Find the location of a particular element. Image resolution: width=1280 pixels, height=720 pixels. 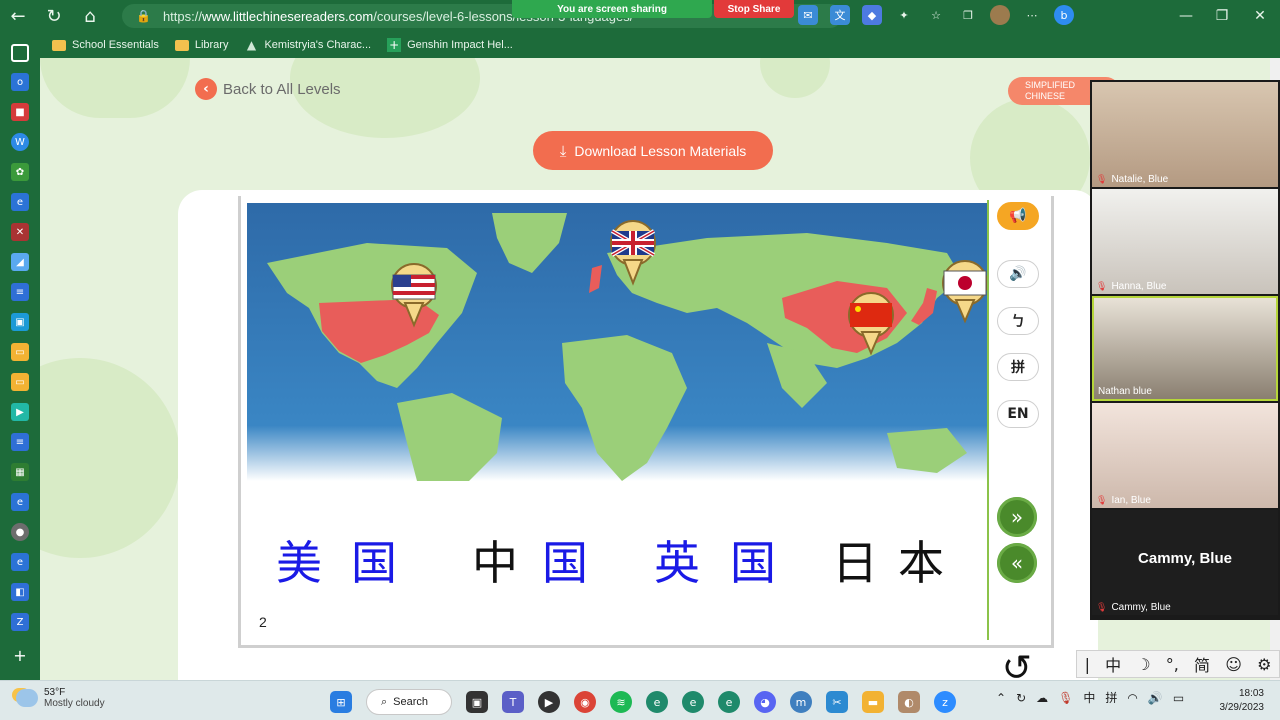

ime-mode: 中 is located at coordinates (1113, 664).